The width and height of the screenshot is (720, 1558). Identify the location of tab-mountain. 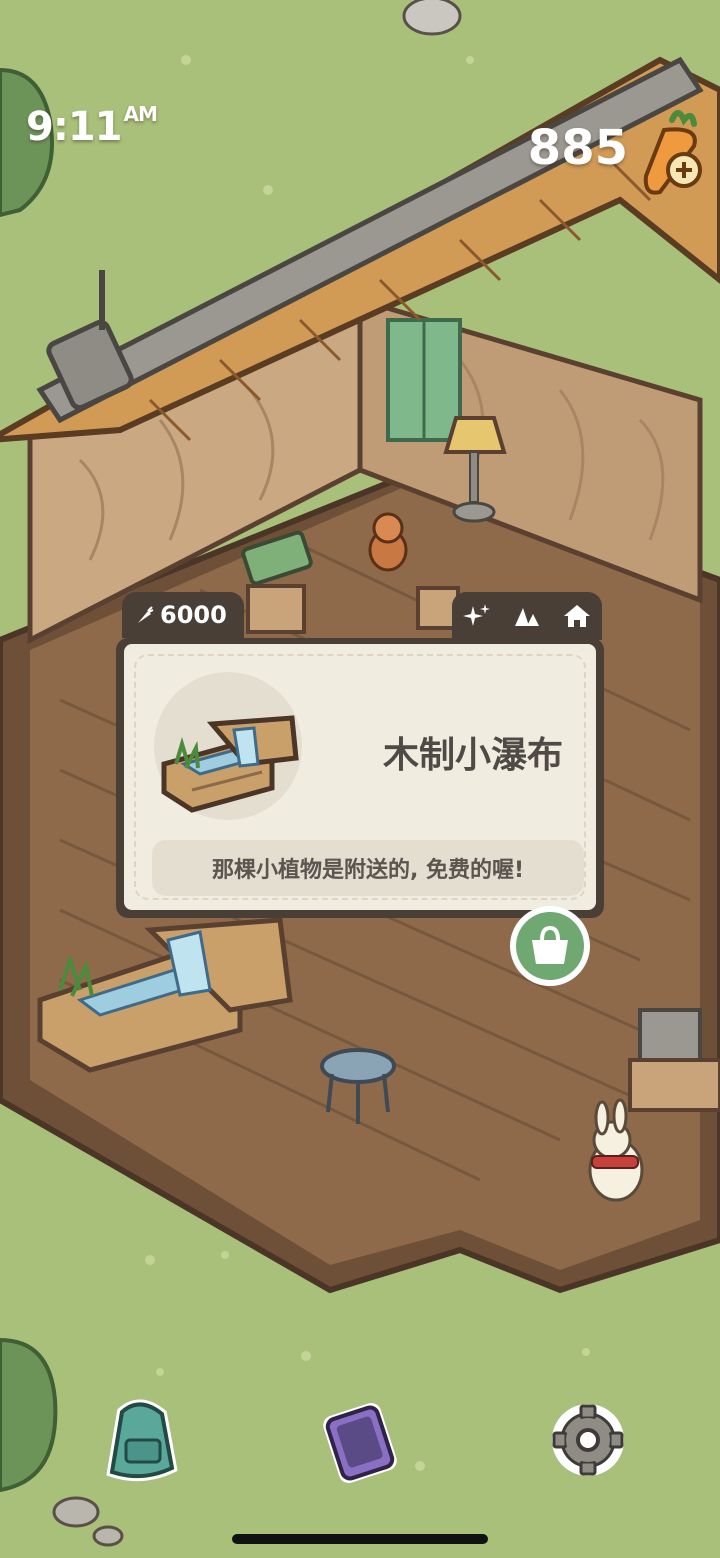
(527, 616).